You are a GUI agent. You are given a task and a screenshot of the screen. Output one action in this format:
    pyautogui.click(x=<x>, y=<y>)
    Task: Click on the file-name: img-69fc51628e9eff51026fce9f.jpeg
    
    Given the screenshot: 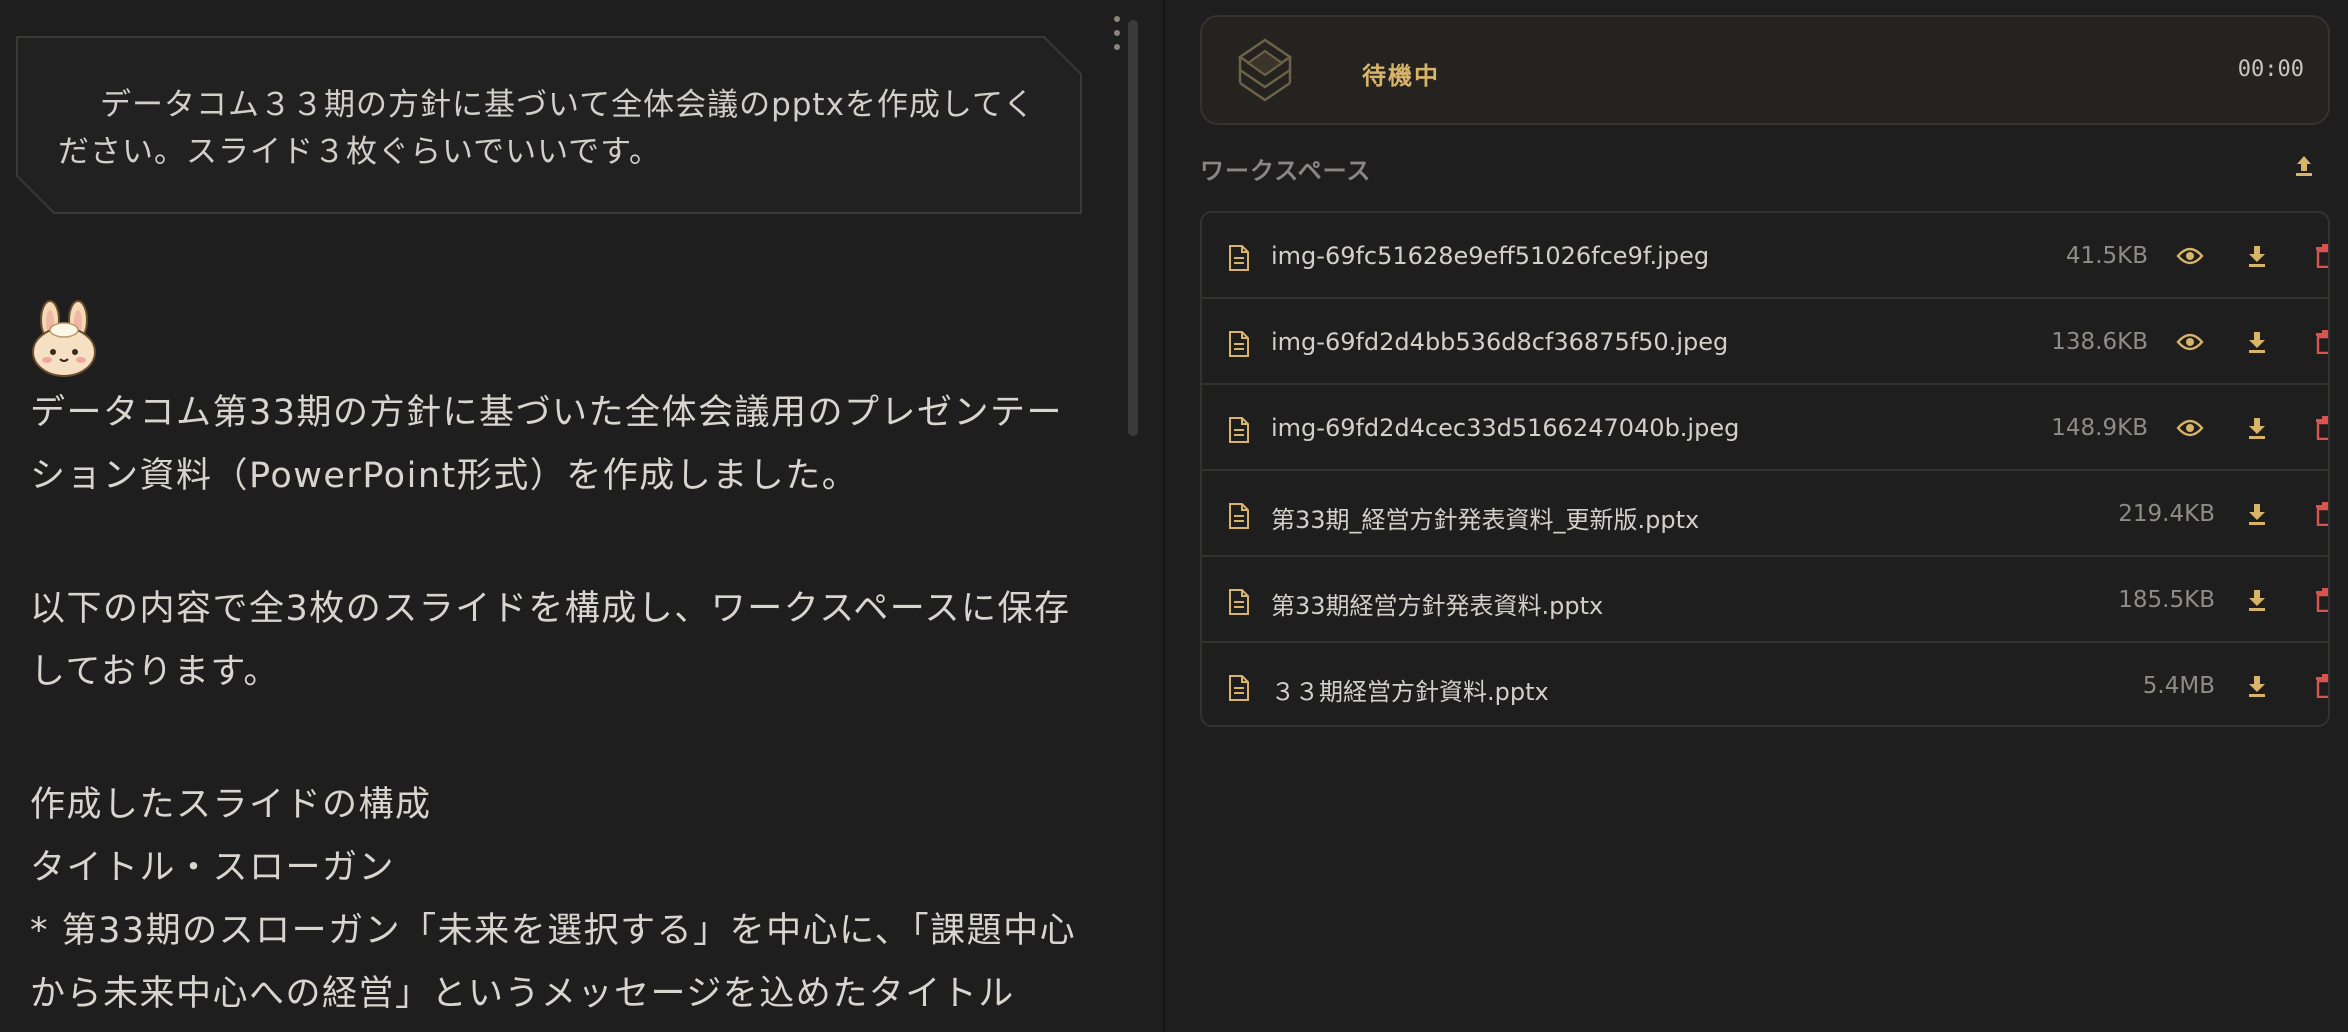 What is the action you would take?
    pyautogui.click(x=1490, y=256)
    